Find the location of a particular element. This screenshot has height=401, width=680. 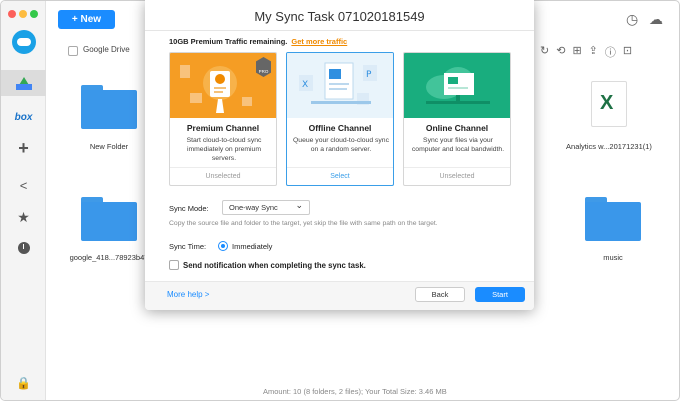

refresh-icon: ↻ is located at coordinates (544, 52).